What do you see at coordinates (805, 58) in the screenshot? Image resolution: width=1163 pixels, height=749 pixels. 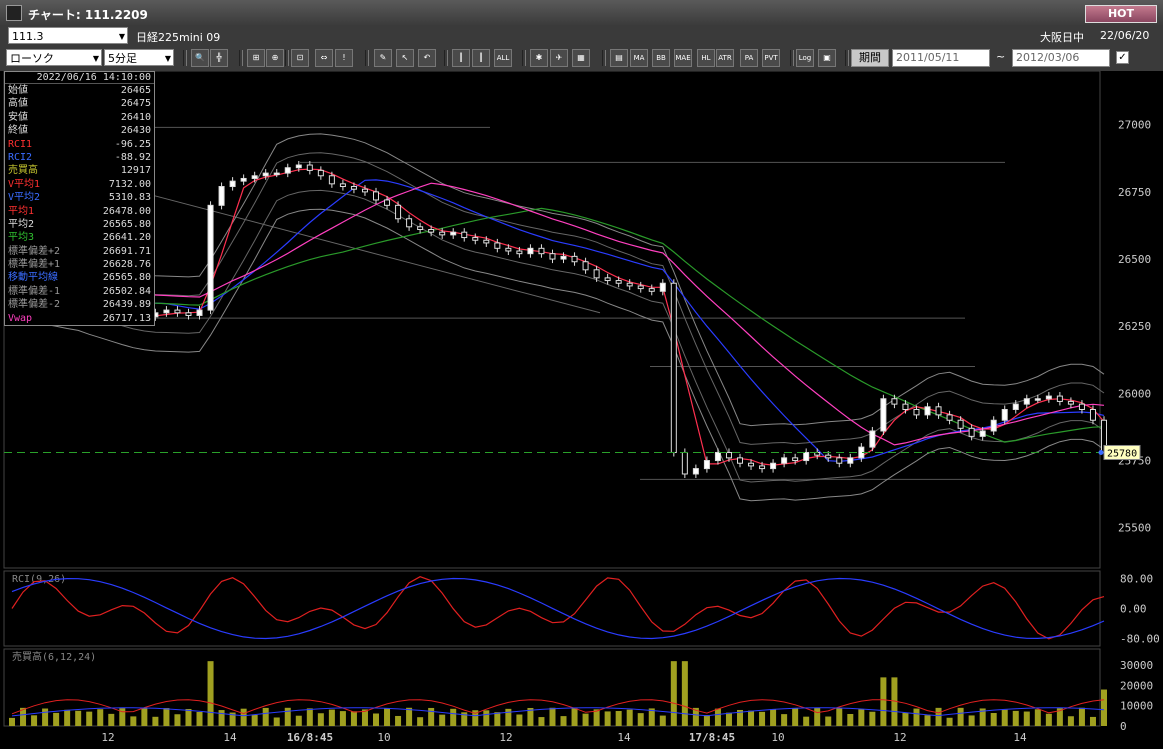 I see `log-icon: Log` at bounding box center [805, 58].